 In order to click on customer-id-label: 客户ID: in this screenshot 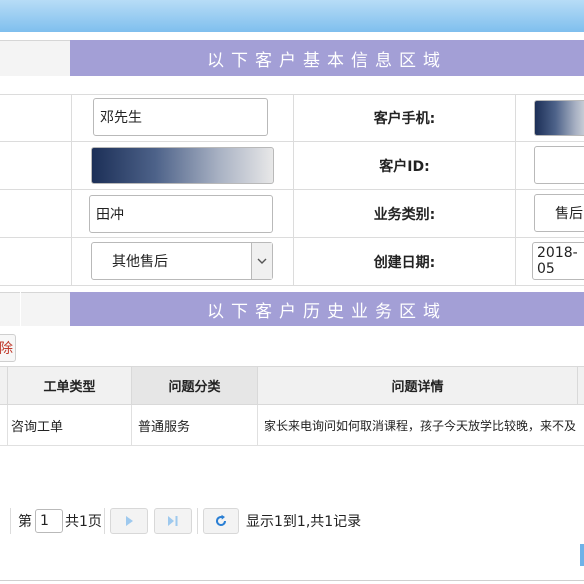, I will do `click(404, 166)`.